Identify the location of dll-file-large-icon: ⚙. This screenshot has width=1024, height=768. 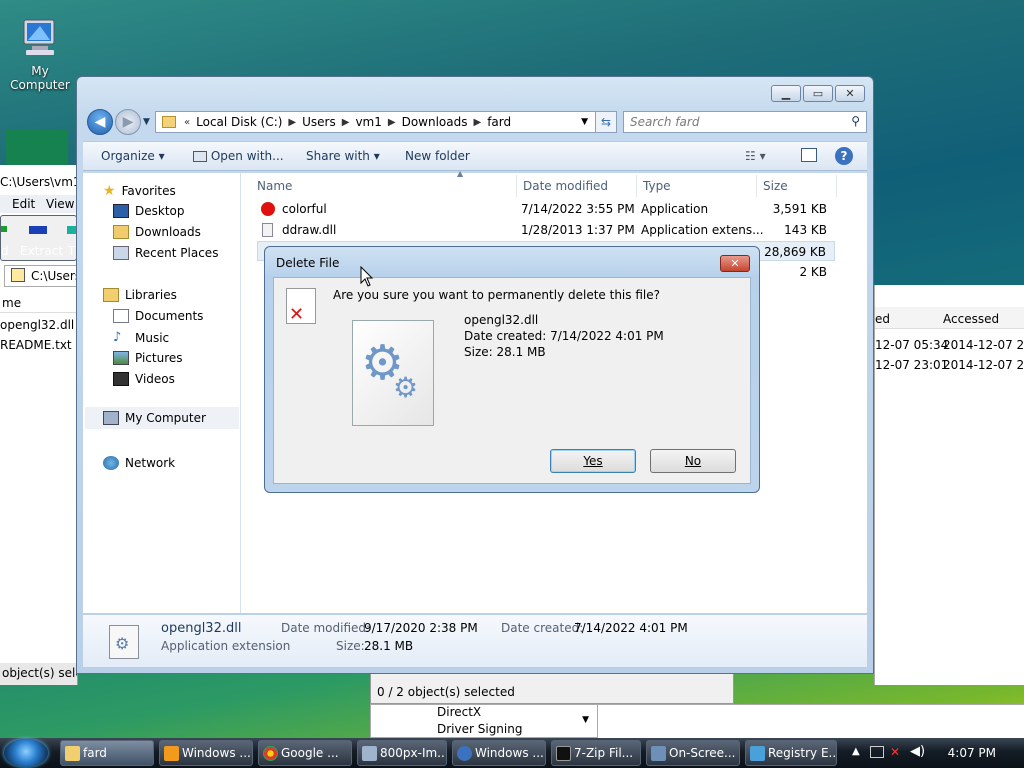
(124, 642).